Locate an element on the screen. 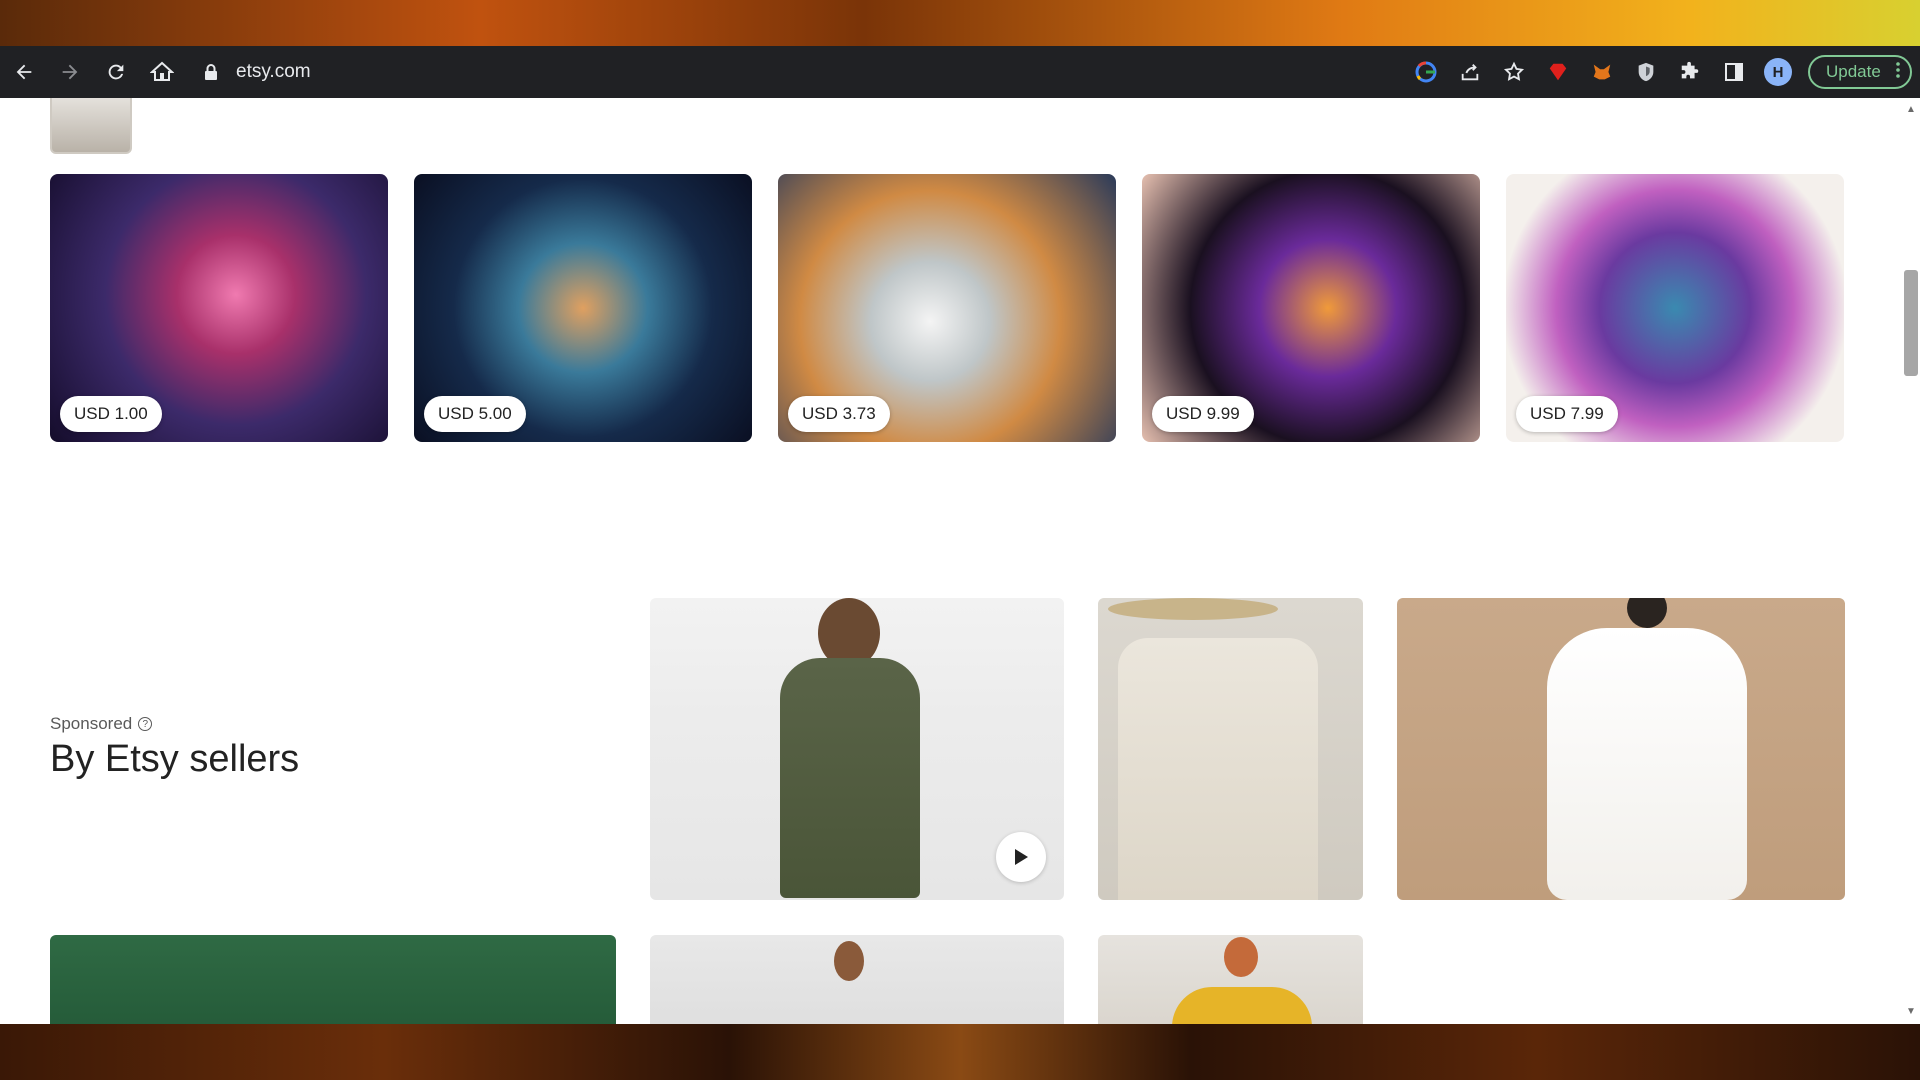  listing-thumbnail is located at coordinates (91, 126).